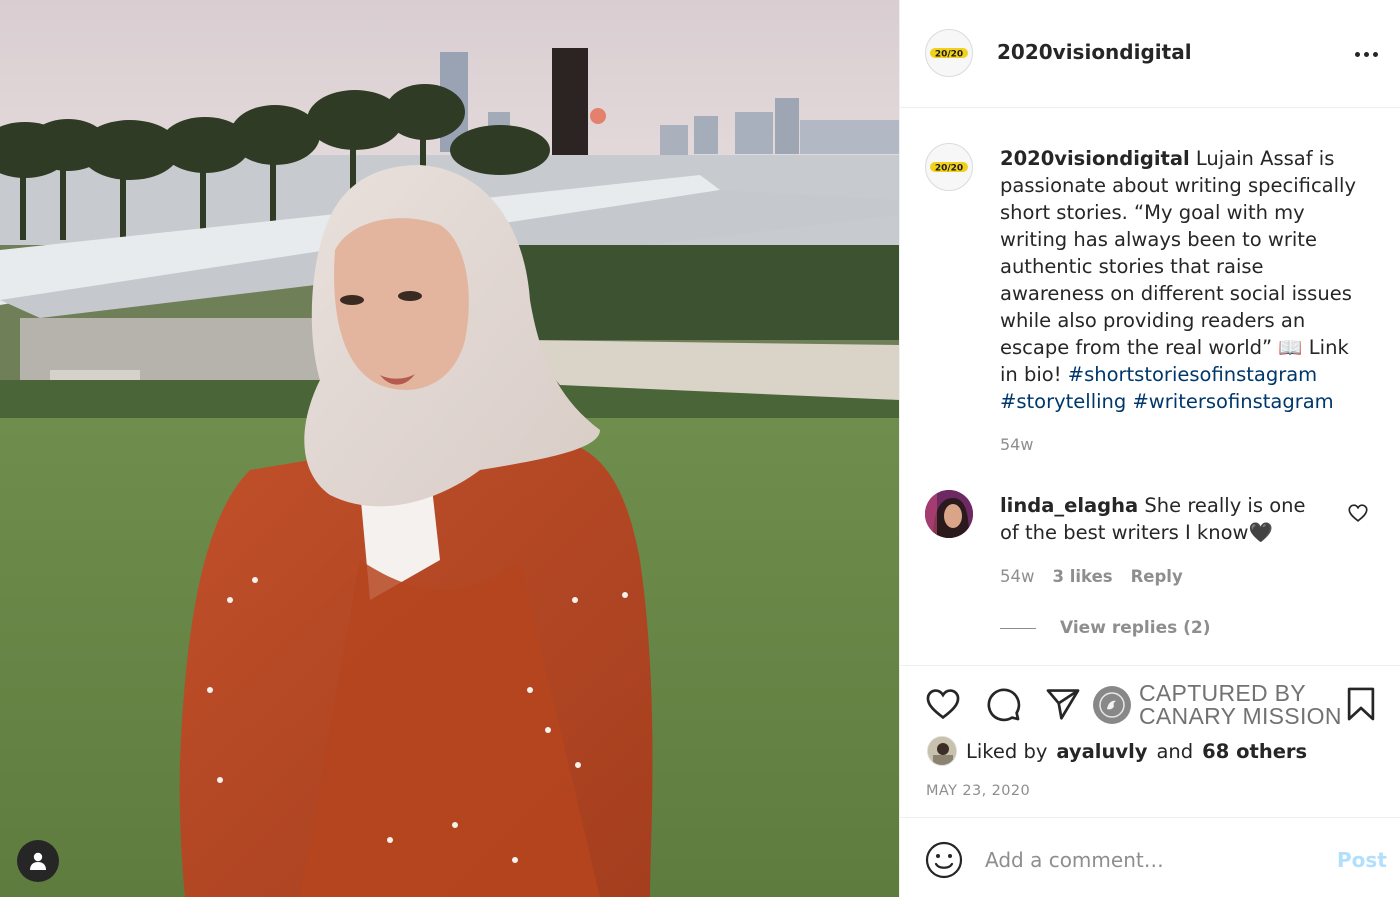  Describe the element at coordinates (1007, 751) in the screenshot. I see `liked-by-prefix: Liked by` at that location.